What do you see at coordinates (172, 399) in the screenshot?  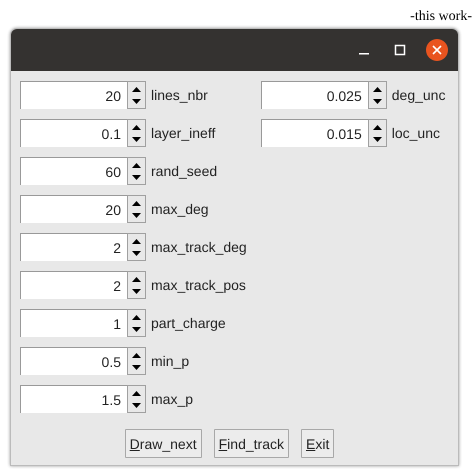 I see `field-label: max_p` at bounding box center [172, 399].